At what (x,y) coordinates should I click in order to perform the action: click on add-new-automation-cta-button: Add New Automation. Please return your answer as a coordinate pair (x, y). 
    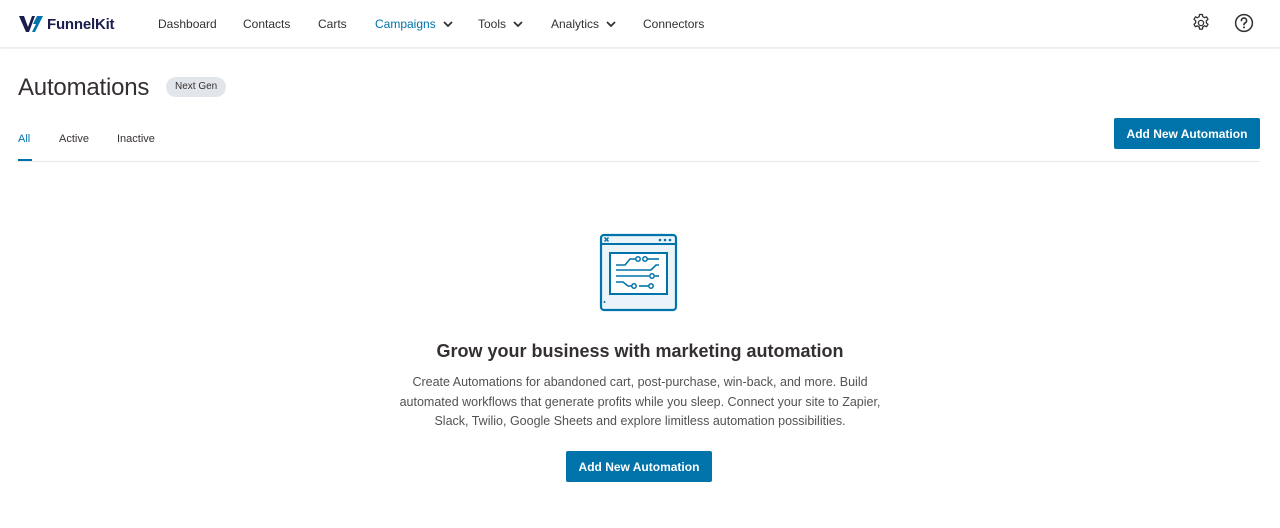
    Looking at the image, I should click on (639, 466).